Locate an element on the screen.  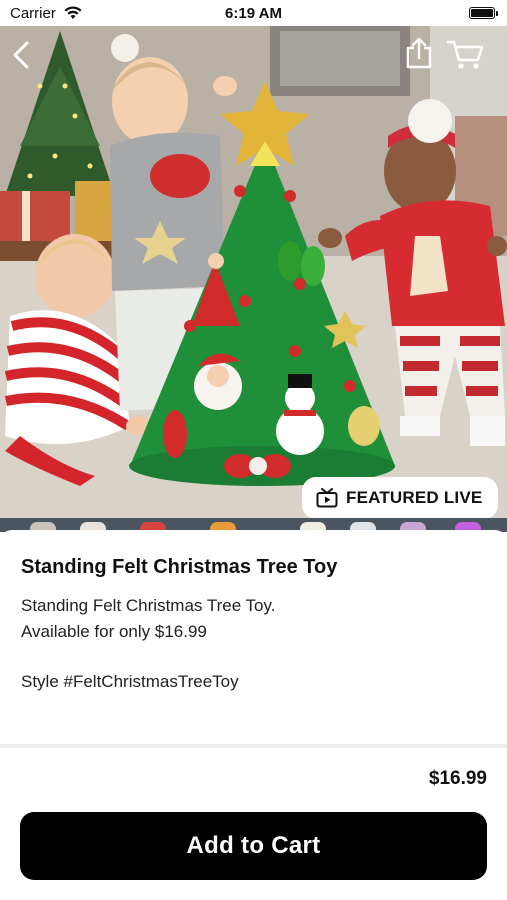
tv-icon is located at coordinates (327, 498).